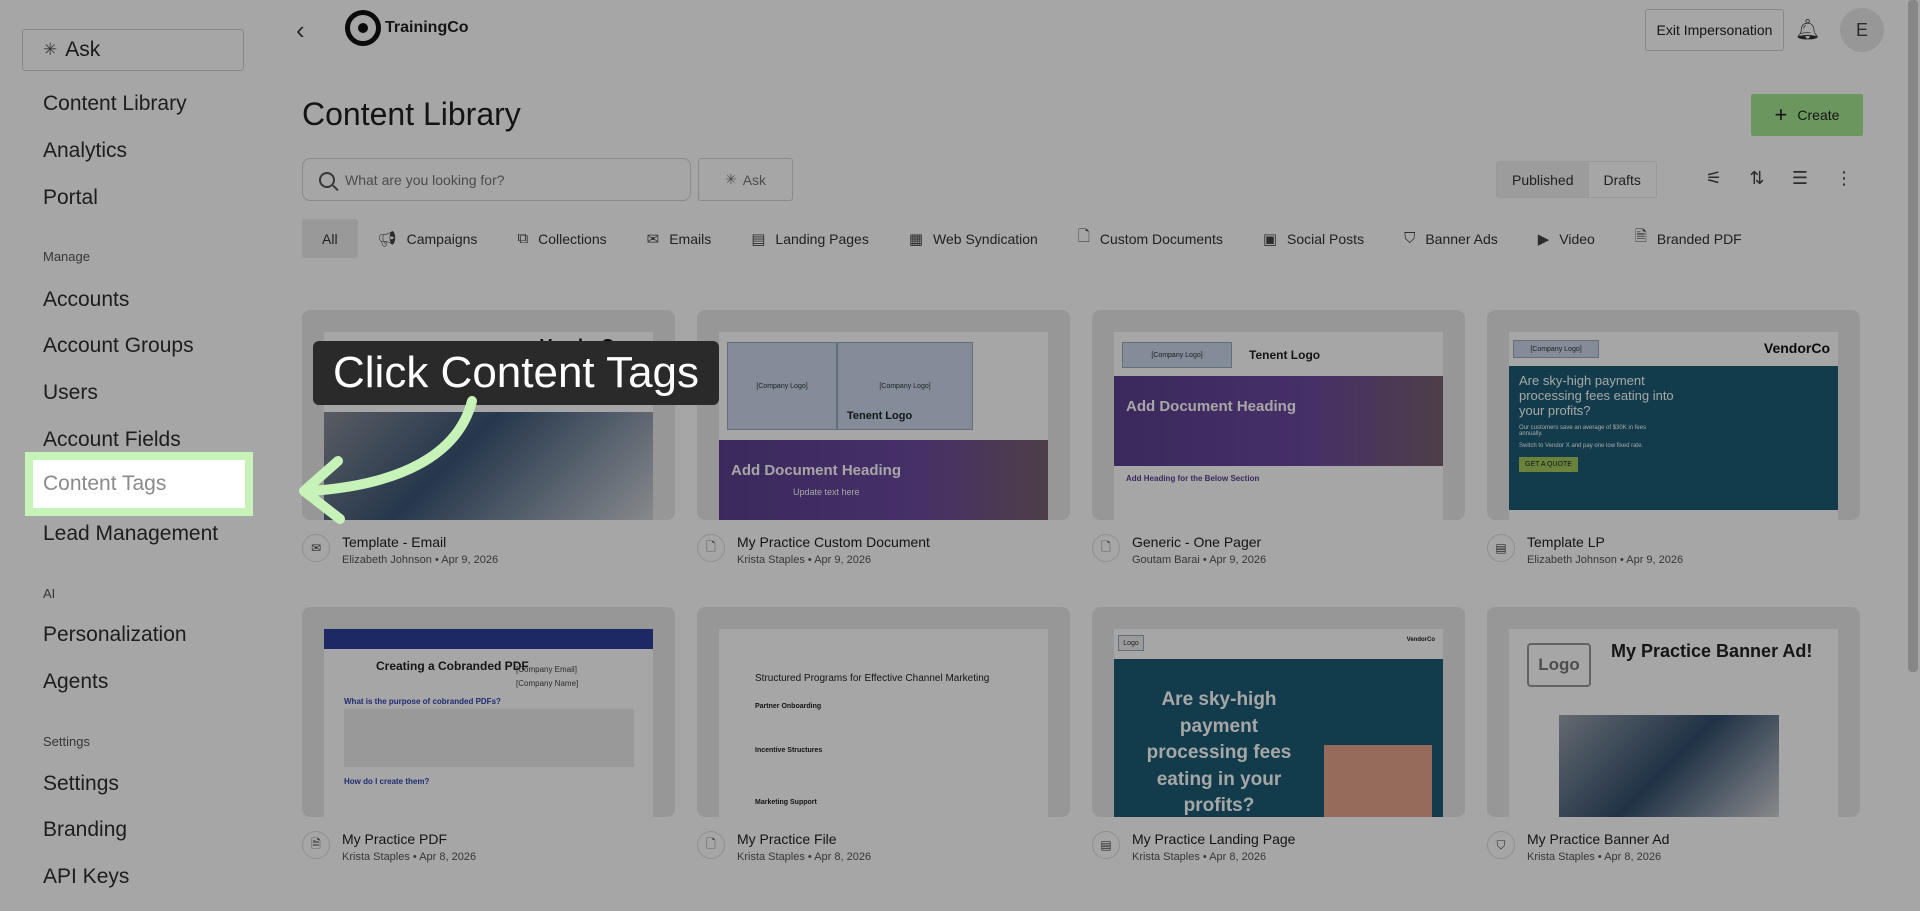 The width and height of the screenshot is (1920, 911). I want to click on file-icon: 🗋︎, so click(711, 845).